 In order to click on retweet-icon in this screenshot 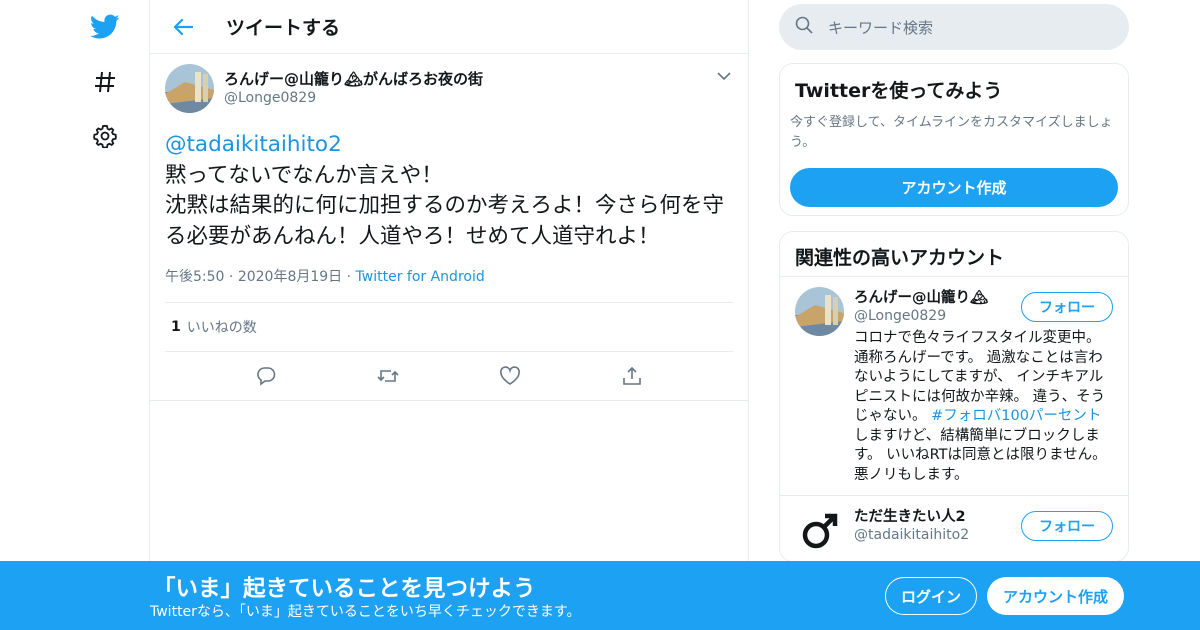, I will do `click(388, 376)`.